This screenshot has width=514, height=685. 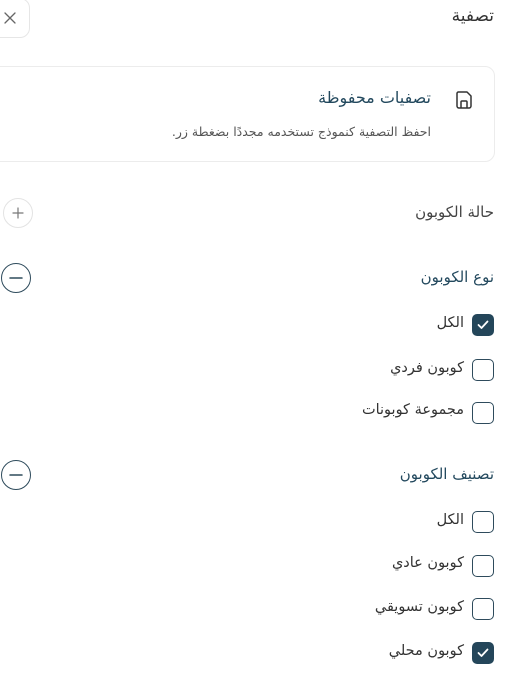 What do you see at coordinates (247, 114) in the screenshot?
I see `saved-filters-card` at bounding box center [247, 114].